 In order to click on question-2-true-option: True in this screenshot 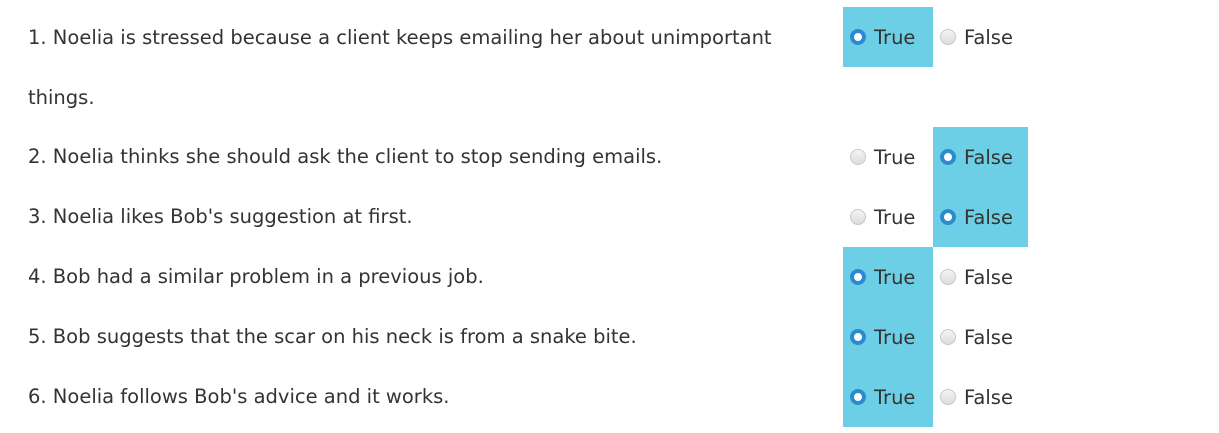, I will do `click(888, 157)`.